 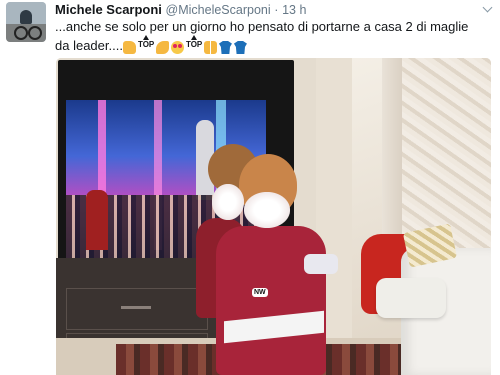 What do you see at coordinates (446, 153) in the screenshot?
I see `stone-wall` at bounding box center [446, 153].